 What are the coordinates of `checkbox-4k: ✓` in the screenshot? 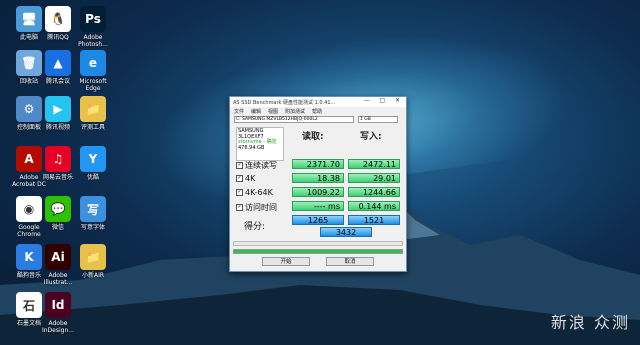 It's located at (239, 178).